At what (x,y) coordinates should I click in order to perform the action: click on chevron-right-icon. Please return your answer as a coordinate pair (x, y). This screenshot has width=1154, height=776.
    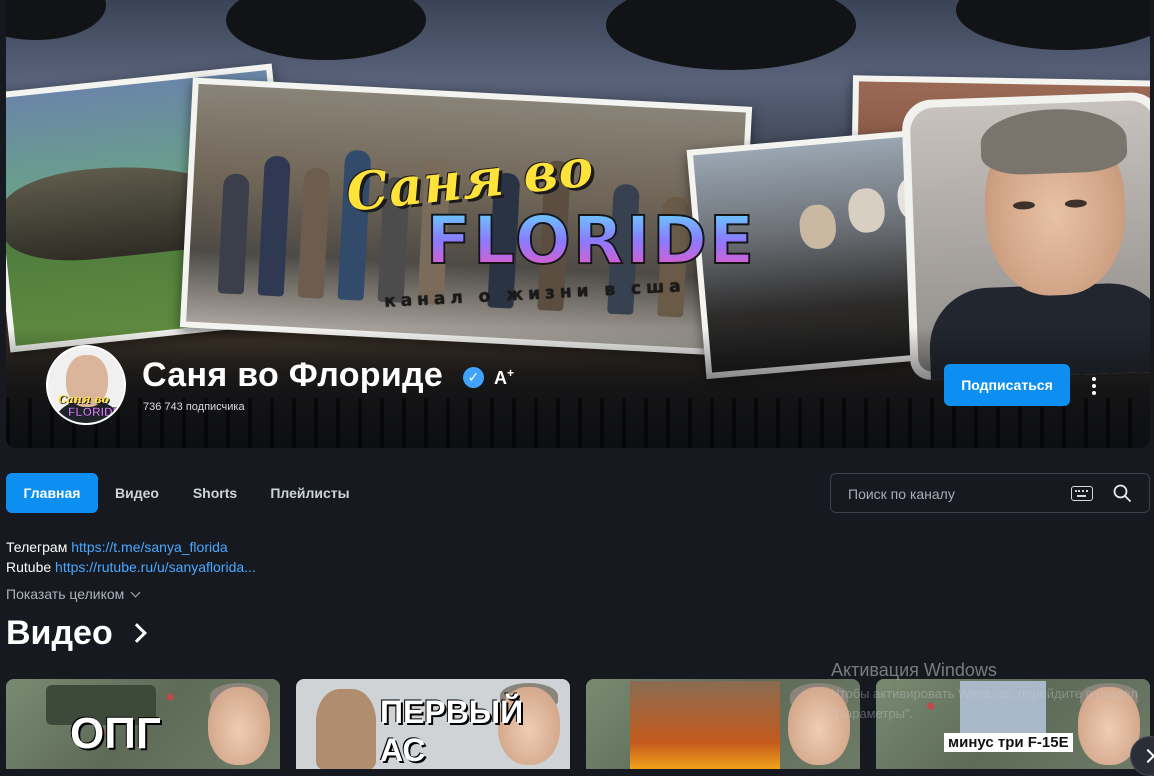
    Looking at the image, I should click on (137, 633).